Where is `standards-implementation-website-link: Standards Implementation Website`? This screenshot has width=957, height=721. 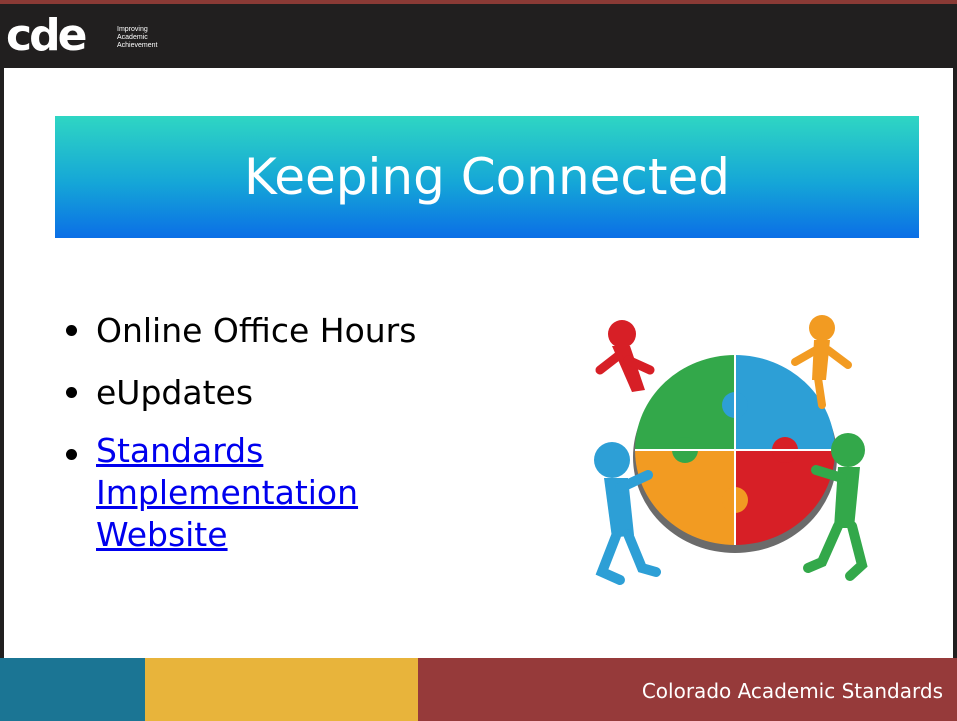 standards-implementation-website-link: Standards Implementation Website is located at coordinates (261, 493).